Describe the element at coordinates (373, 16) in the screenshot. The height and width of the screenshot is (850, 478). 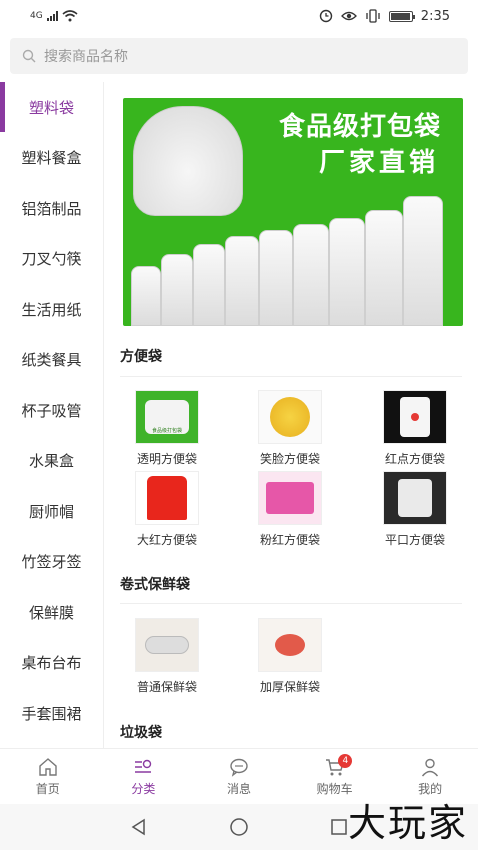
I see `vibrate-icon` at that location.